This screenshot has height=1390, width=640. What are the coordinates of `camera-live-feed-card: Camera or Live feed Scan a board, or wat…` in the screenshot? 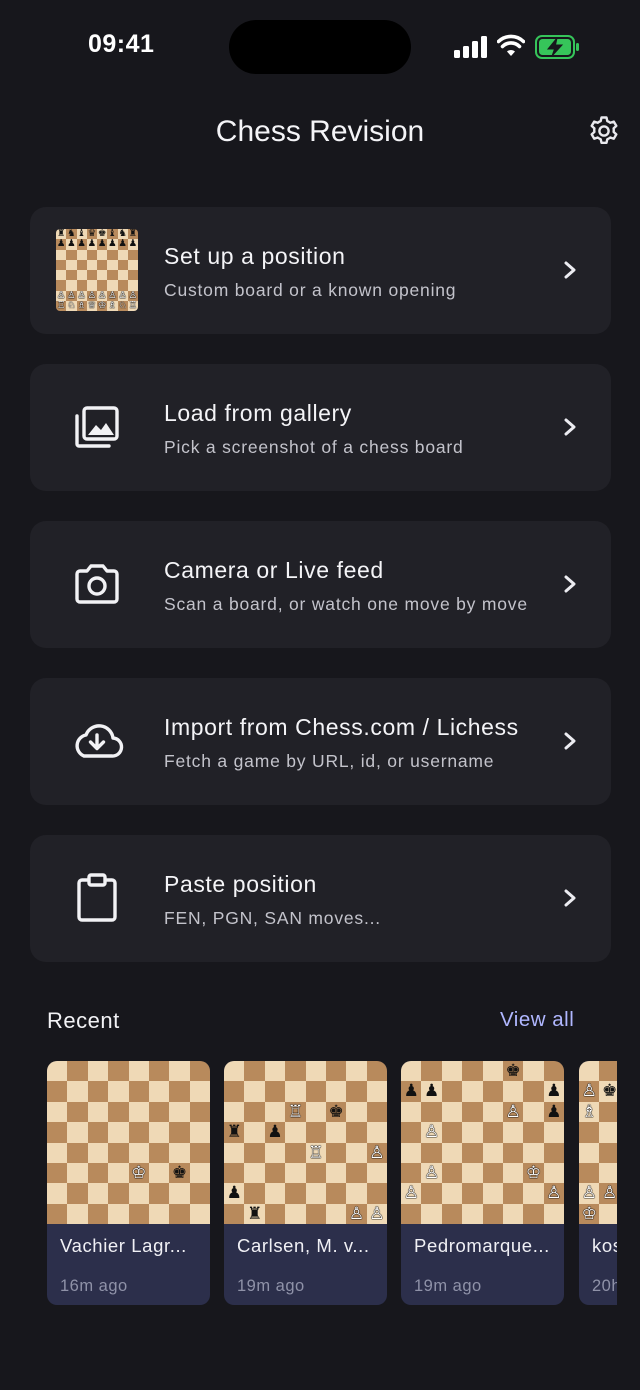 It's located at (320, 584).